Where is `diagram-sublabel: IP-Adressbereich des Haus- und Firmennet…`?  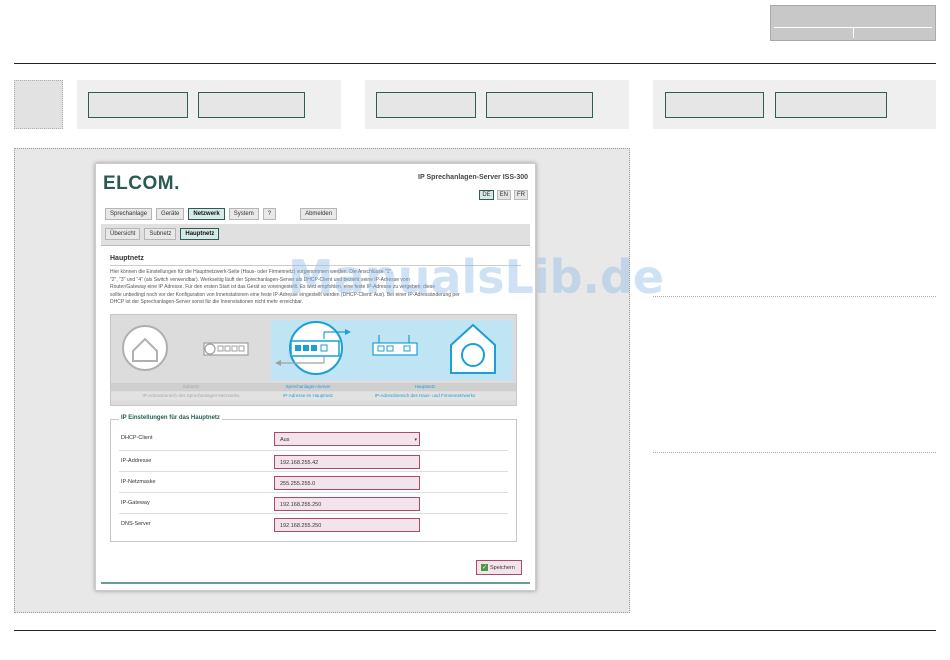 diagram-sublabel: IP-Adressbereich des Haus- und Firmennet… is located at coordinates (425, 395).